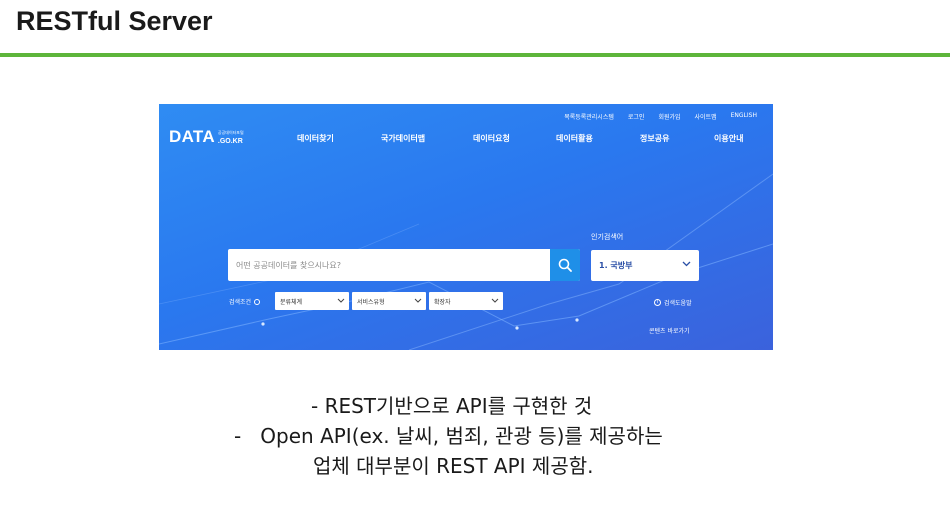  Describe the element at coordinates (291, 302) in the screenshot. I see `category-dropdown-label: 분류체계` at that location.